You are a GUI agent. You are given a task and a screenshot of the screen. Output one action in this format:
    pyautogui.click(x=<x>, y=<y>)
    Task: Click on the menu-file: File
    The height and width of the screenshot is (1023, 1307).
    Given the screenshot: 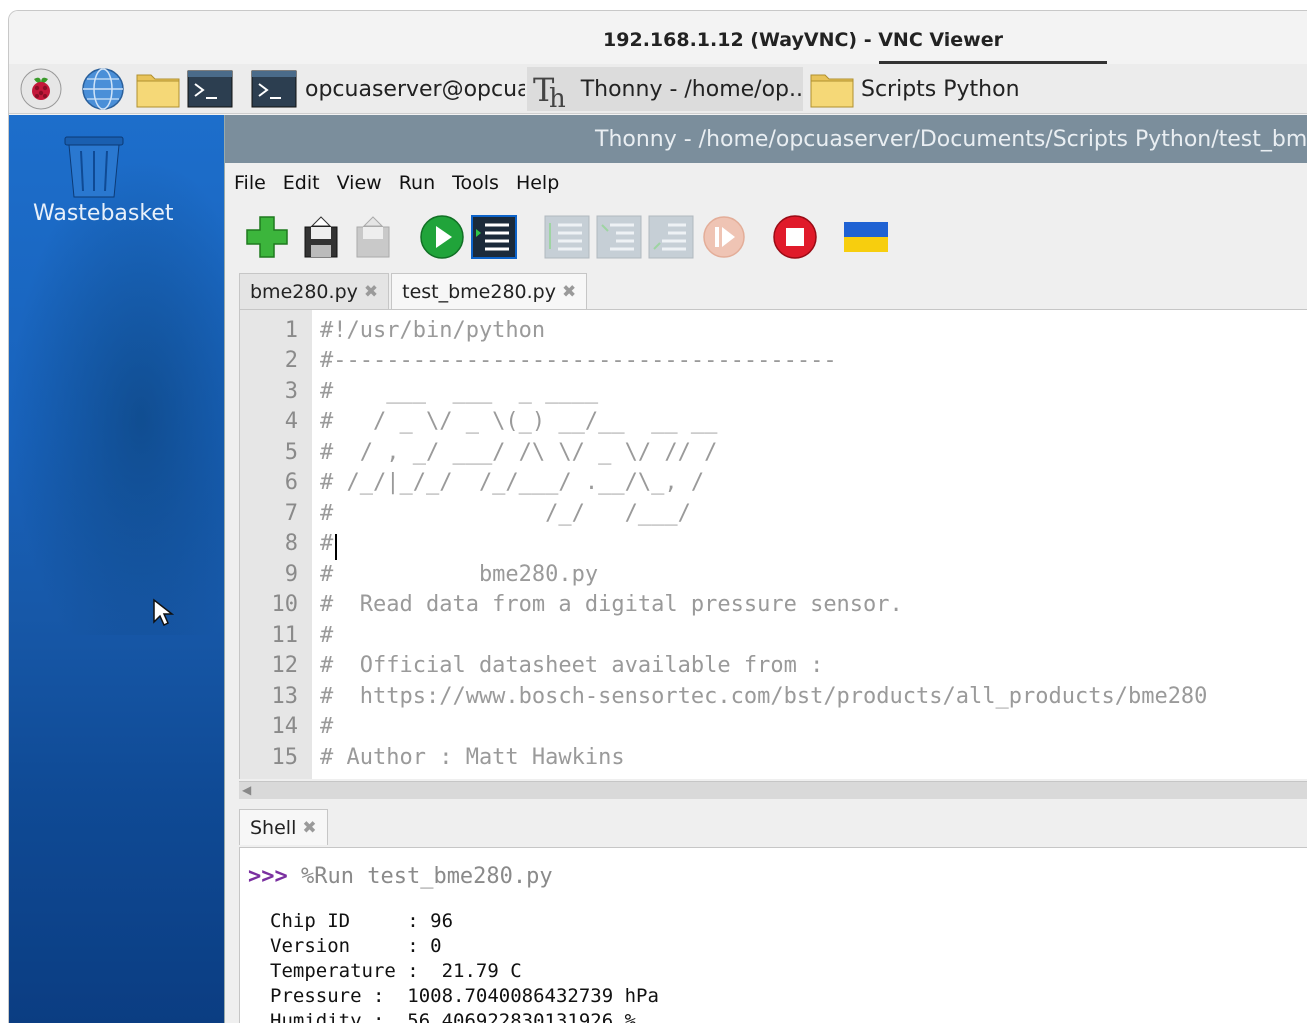 What is the action you would take?
    pyautogui.click(x=250, y=183)
    